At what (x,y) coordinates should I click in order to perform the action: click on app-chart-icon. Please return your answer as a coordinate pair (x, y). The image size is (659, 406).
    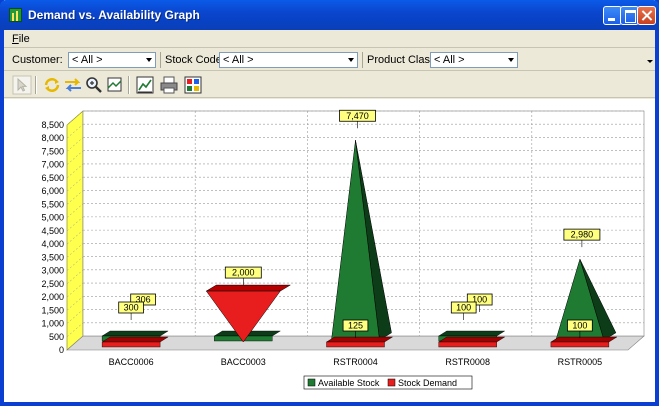
    Looking at the image, I should click on (15, 15).